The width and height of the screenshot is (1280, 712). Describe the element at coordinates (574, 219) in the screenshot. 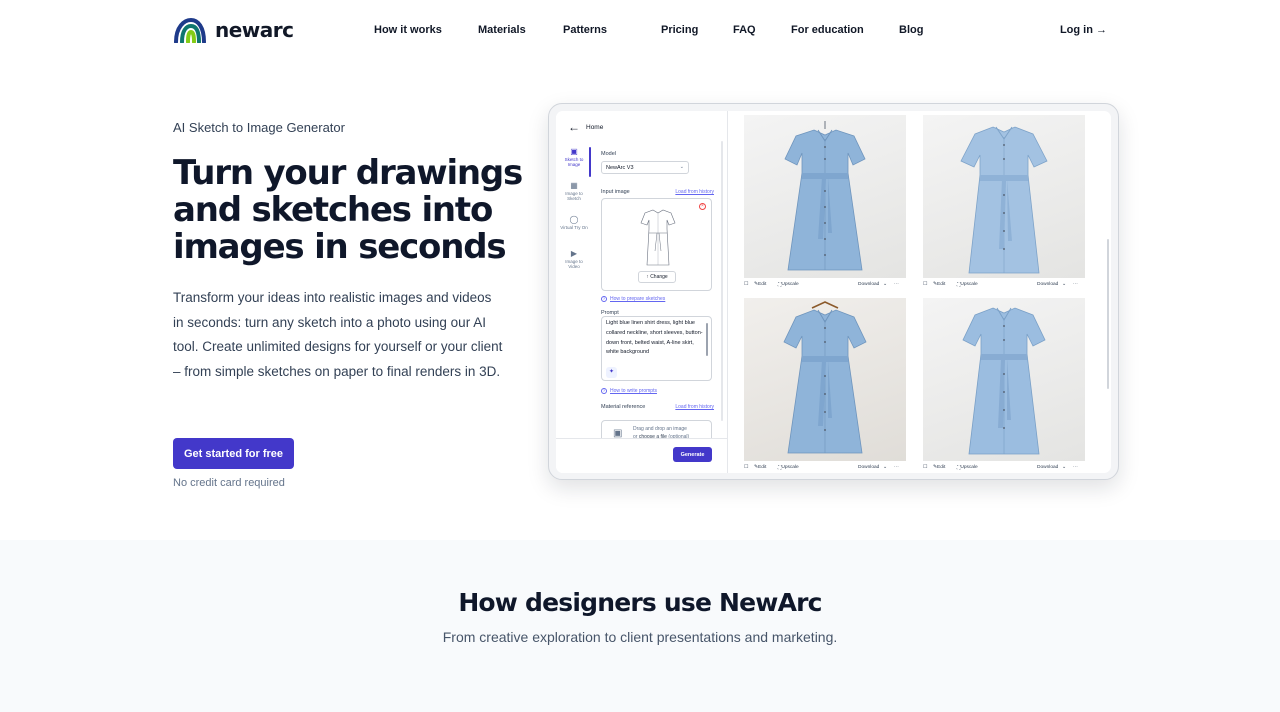

I see `person-icon: ◯` at that location.